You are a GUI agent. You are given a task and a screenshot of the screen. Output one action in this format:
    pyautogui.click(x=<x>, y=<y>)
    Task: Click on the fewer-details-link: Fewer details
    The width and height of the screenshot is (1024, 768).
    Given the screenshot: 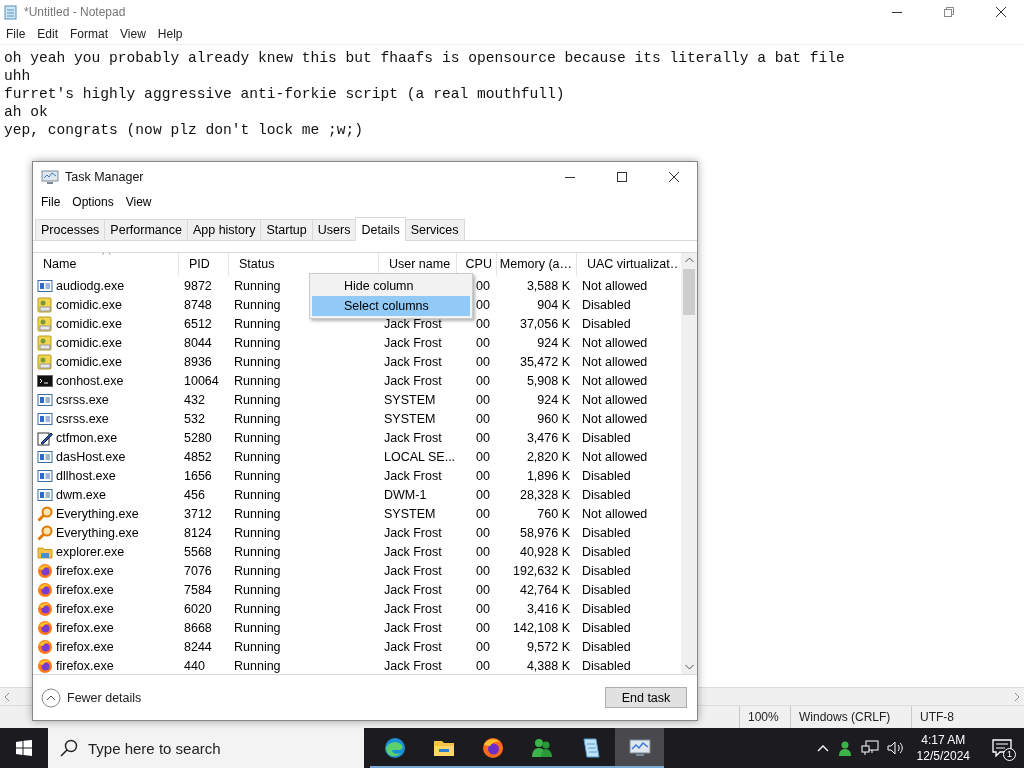 What is the action you would take?
    pyautogui.click(x=104, y=697)
    